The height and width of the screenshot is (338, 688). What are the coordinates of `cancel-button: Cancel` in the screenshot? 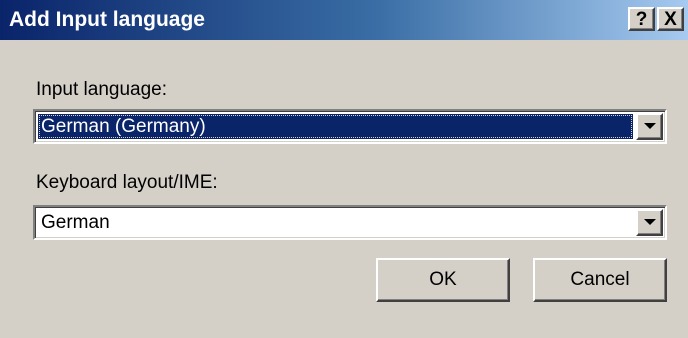 It's located at (600, 280).